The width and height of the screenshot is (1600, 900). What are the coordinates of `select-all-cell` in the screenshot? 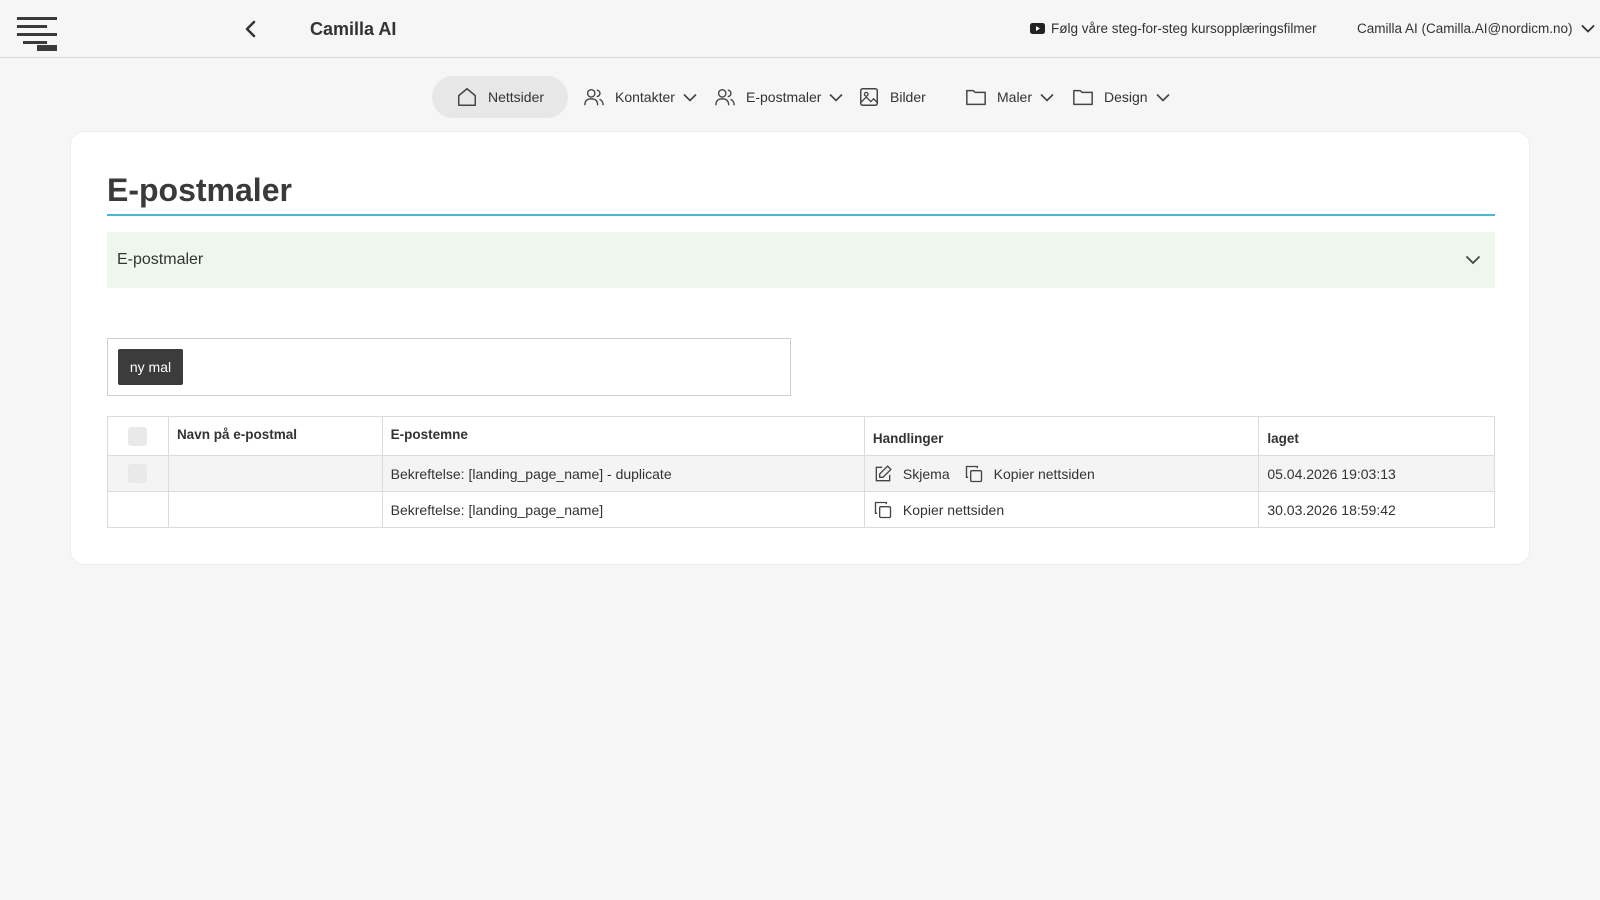 It's located at (138, 436).